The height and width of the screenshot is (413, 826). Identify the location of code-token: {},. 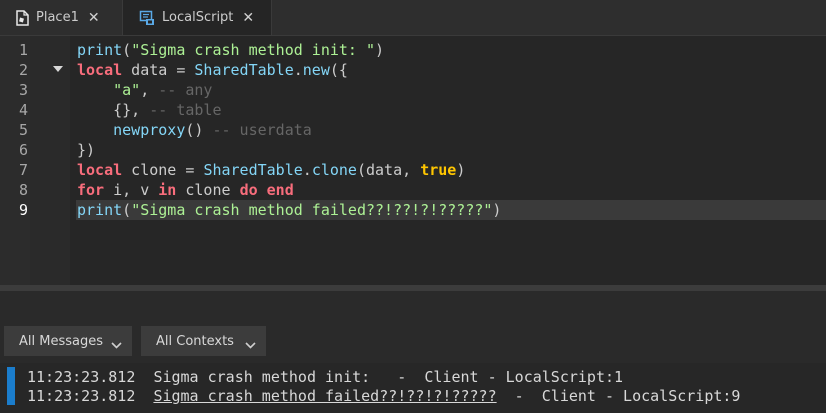
(113, 110).